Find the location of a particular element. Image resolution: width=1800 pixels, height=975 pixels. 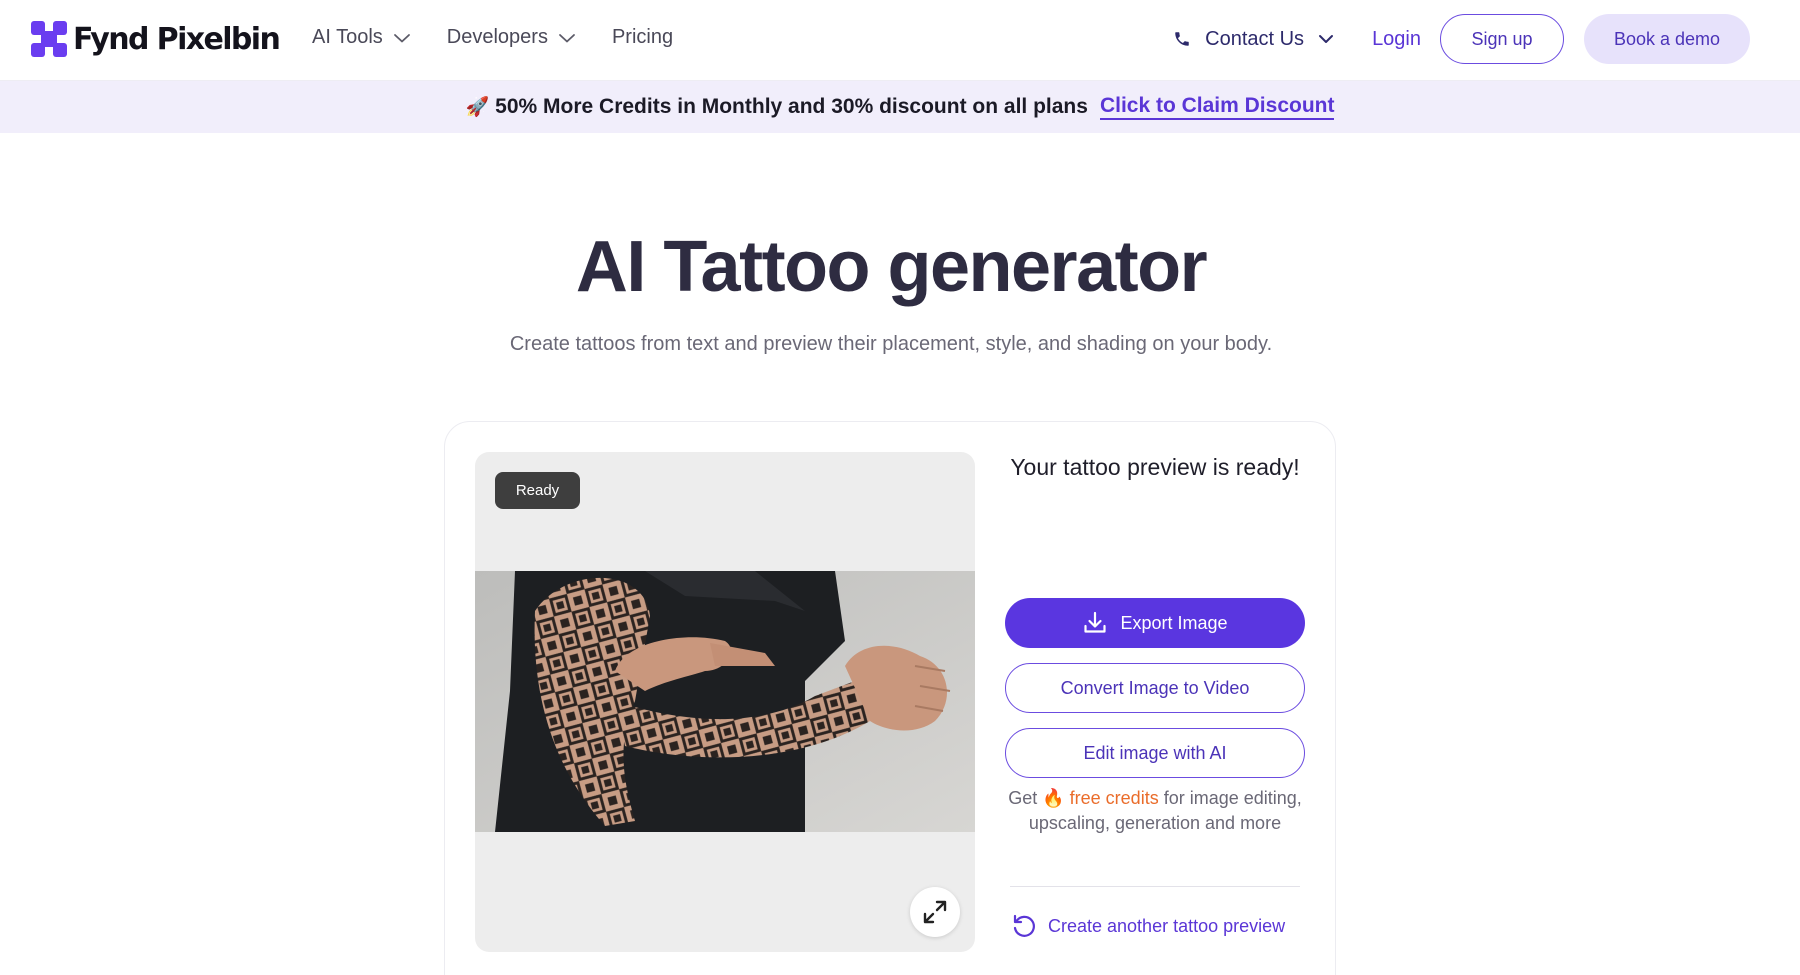

nav-developers-label: Developers is located at coordinates (497, 37).